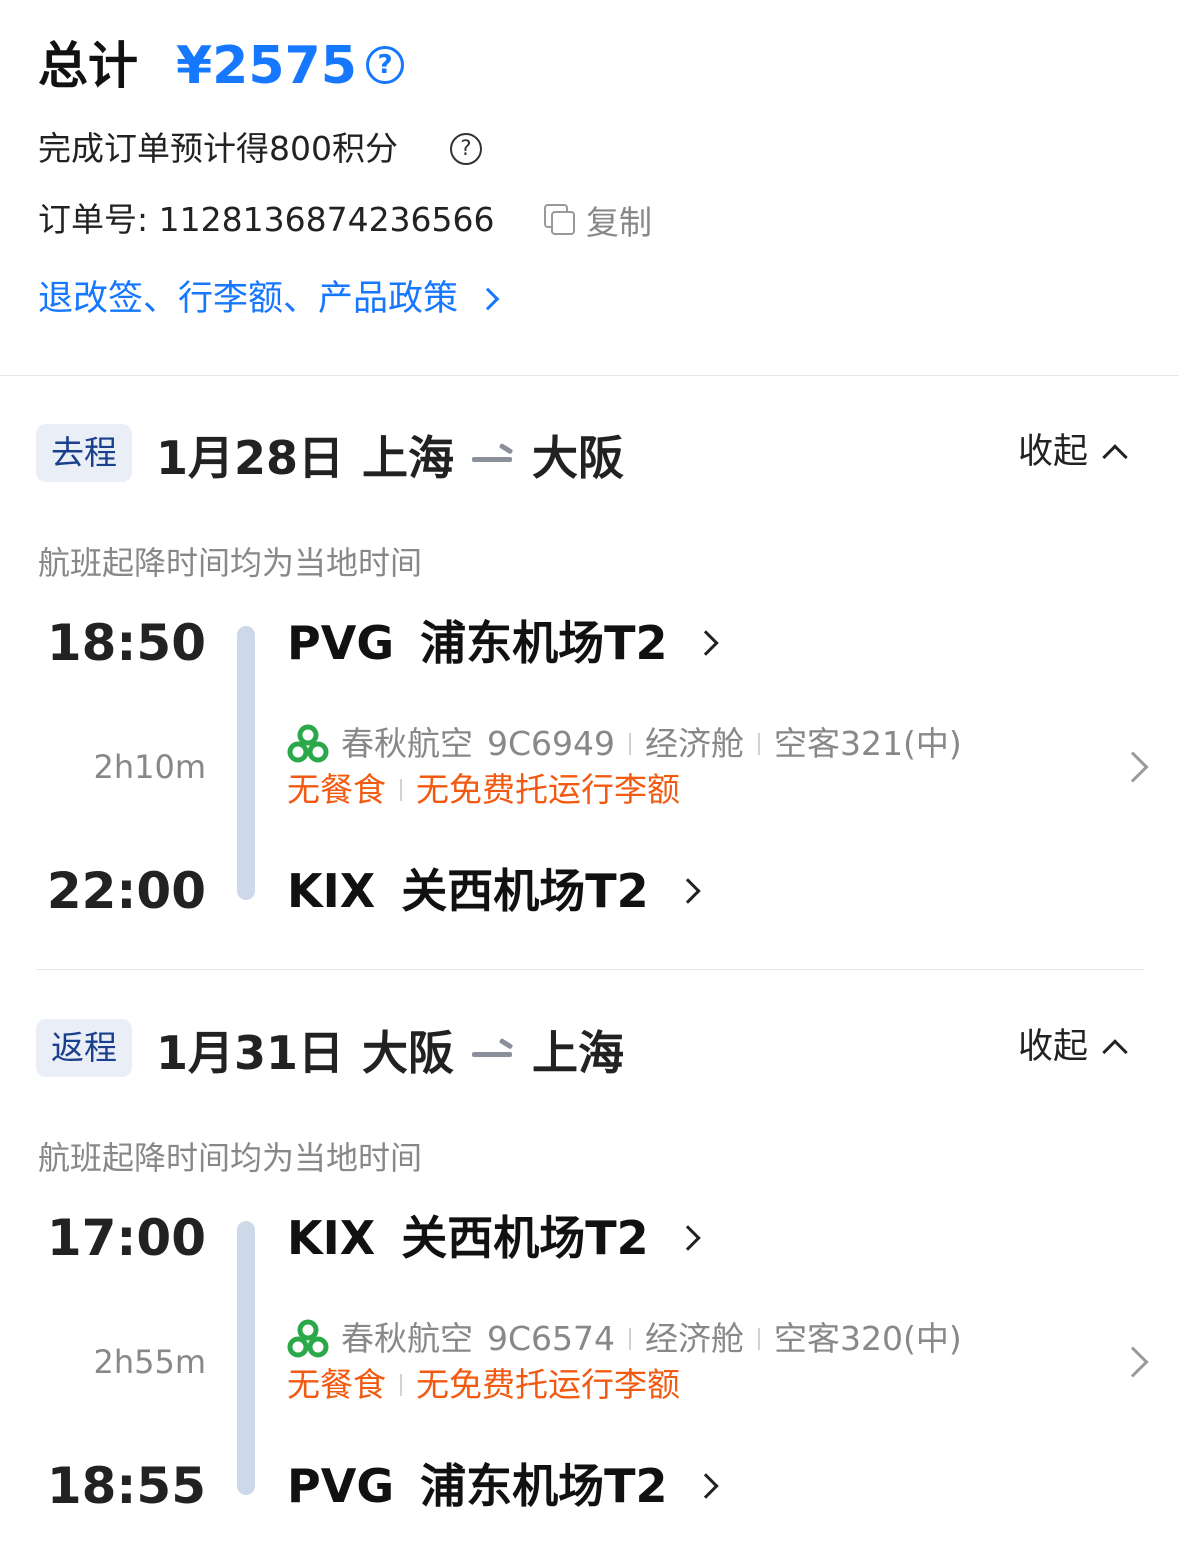 This screenshot has height=1556, width=1179. I want to click on trip-from: 上海, so click(408, 458).